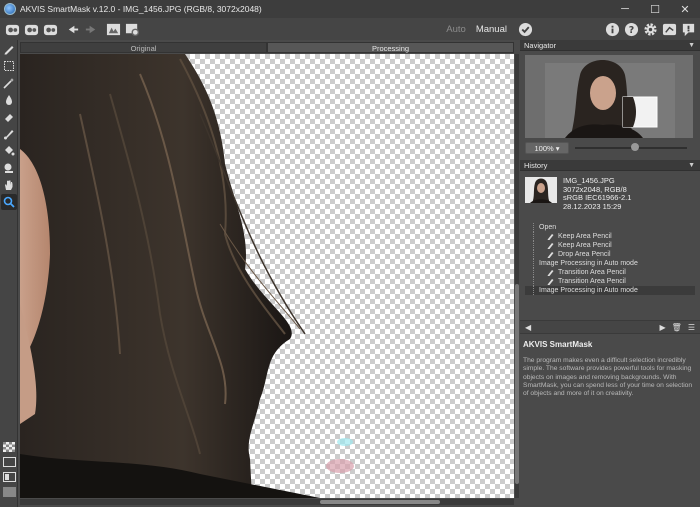 Image resolution: width=700 pixels, height=507 pixels. What do you see at coordinates (9, 66) in the screenshot?
I see `selection-rectangle-icon` at bounding box center [9, 66].